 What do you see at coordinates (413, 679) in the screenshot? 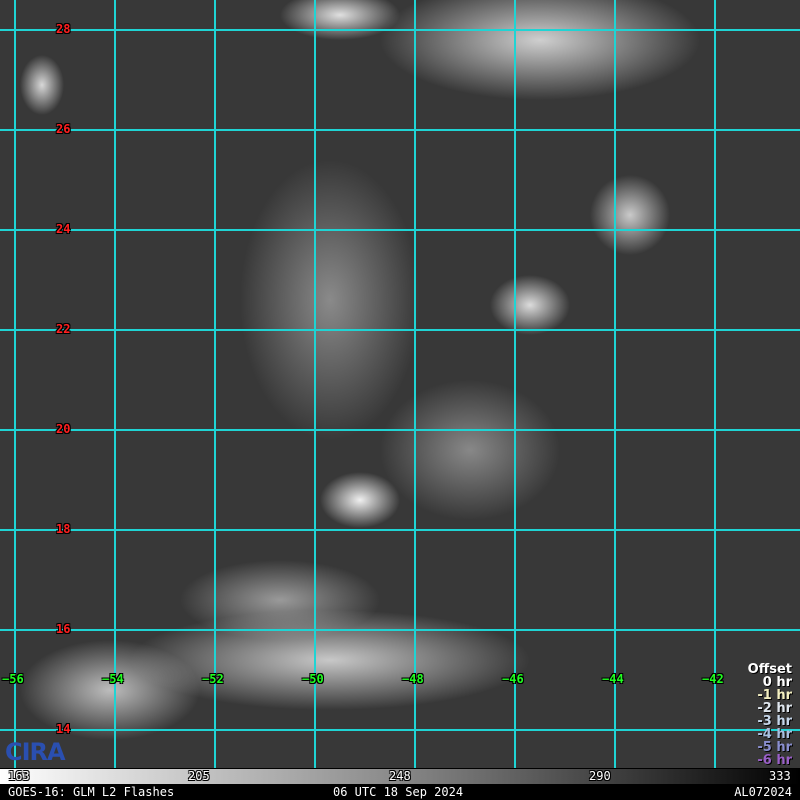
I see `longitude-label: −48` at bounding box center [413, 679].